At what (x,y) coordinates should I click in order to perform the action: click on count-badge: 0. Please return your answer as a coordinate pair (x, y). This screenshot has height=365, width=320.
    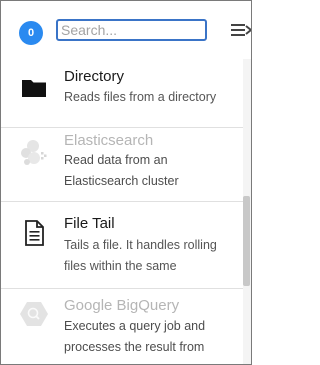
    Looking at the image, I should click on (31, 33).